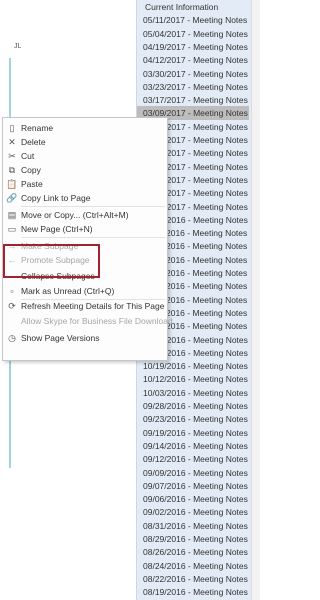 Image resolution: width=320 pixels, height=600 pixels. I want to click on menu-item-label: Cut, so click(28, 156).